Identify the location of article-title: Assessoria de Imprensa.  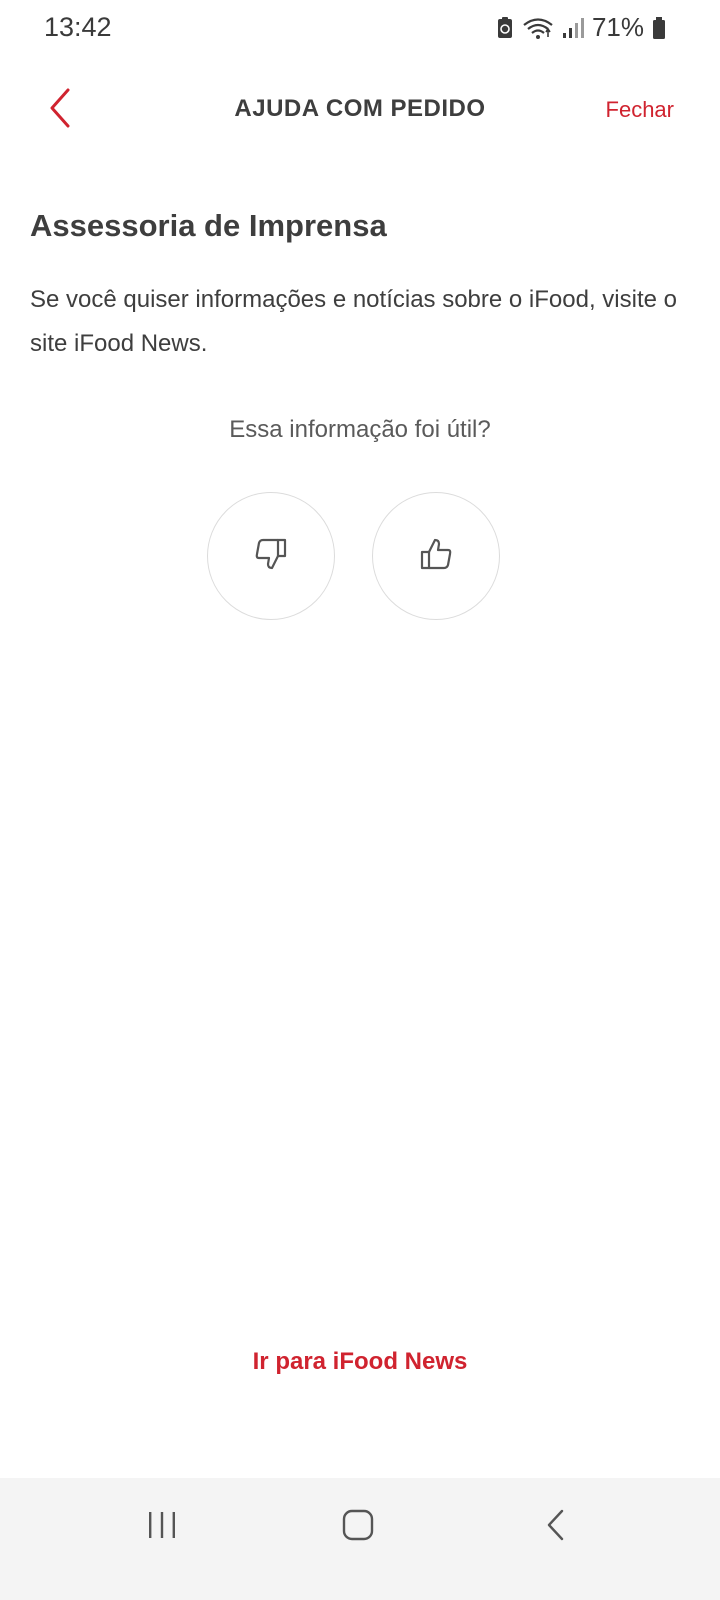
(208, 225).